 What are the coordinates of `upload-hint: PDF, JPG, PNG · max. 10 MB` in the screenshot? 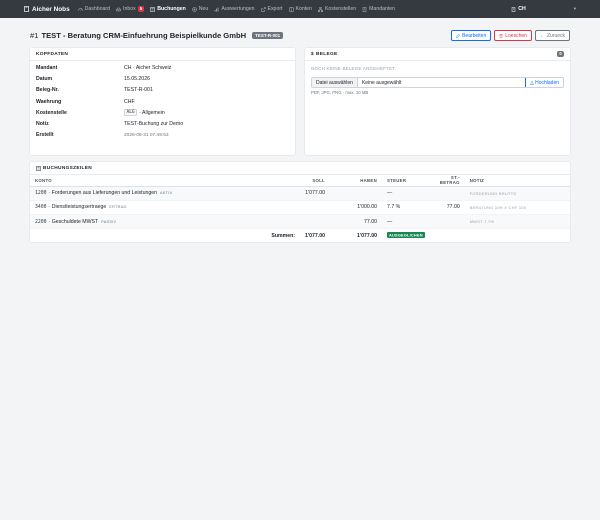 It's located at (340, 92).